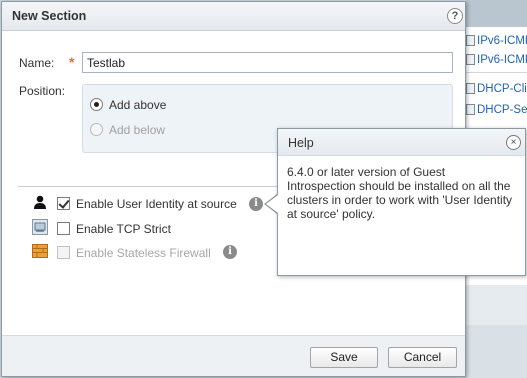 This screenshot has height=378, width=527. What do you see at coordinates (40, 202) in the screenshot?
I see `user-icon` at bounding box center [40, 202].